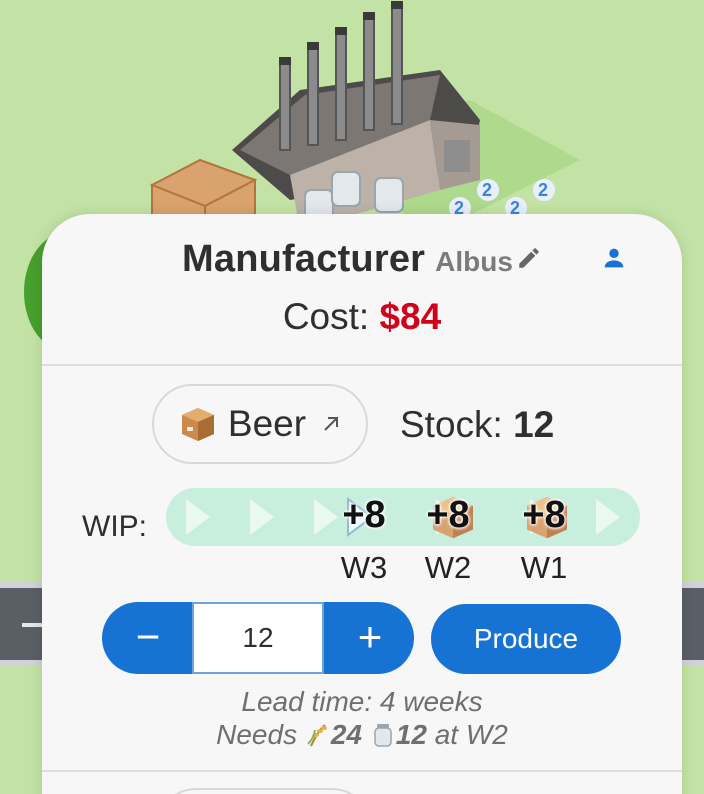 Image resolution: width=704 pixels, height=794 pixels. What do you see at coordinates (114, 526) in the screenshot?
I see `wip-label: WIP:` at bounding box center [114, 526].